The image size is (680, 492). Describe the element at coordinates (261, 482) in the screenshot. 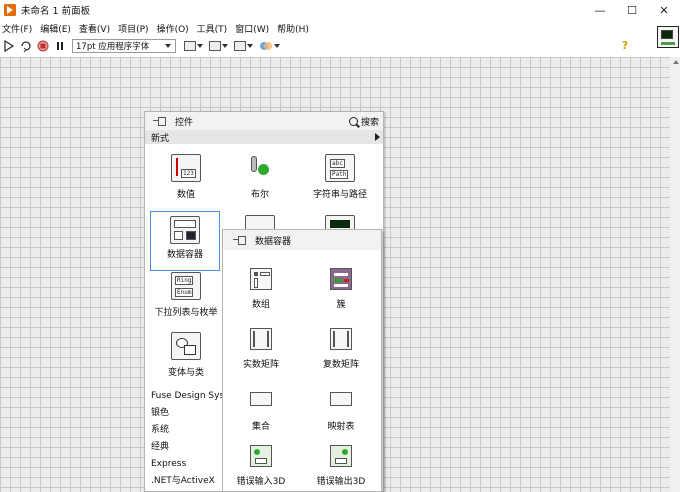

I see `submenu-item-label: 错误输入3D` at that location.